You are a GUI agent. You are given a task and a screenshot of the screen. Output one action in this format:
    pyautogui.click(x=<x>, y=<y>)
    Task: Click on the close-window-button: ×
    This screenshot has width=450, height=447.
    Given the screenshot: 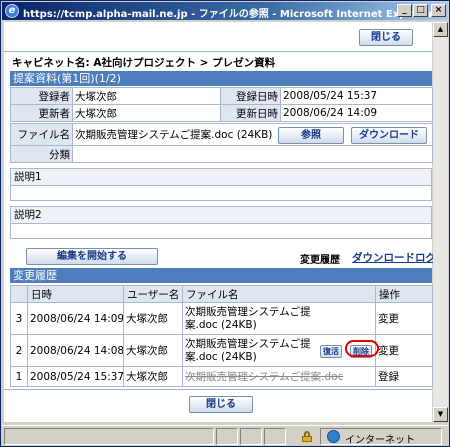 What is the action you would take?
    pyautogui.click(x=438, y=10)
    